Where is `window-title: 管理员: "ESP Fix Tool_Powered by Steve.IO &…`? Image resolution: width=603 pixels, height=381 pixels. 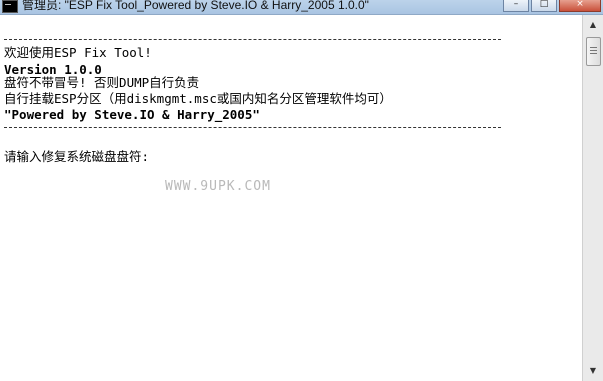 window-title: 管理员: "ESP Fix Tool_Powered by Steve.IO &… is located at coordinates (195, 6).